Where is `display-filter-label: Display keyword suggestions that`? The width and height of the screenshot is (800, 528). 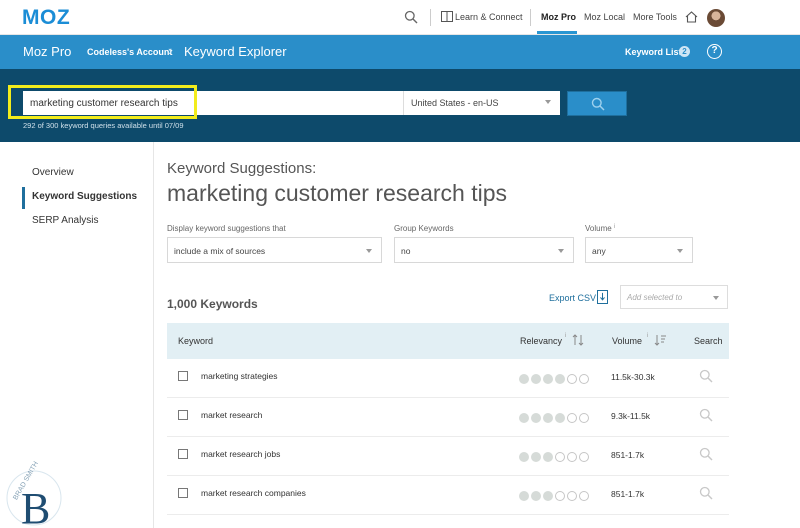
display-filter-label: Display keyword suggestions that is located at coordinates (226, 228).